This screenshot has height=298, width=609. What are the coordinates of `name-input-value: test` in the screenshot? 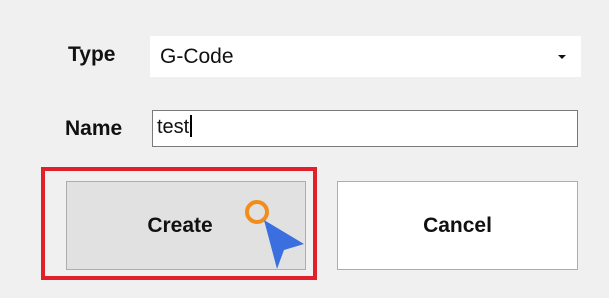 It's located at (173, 127).